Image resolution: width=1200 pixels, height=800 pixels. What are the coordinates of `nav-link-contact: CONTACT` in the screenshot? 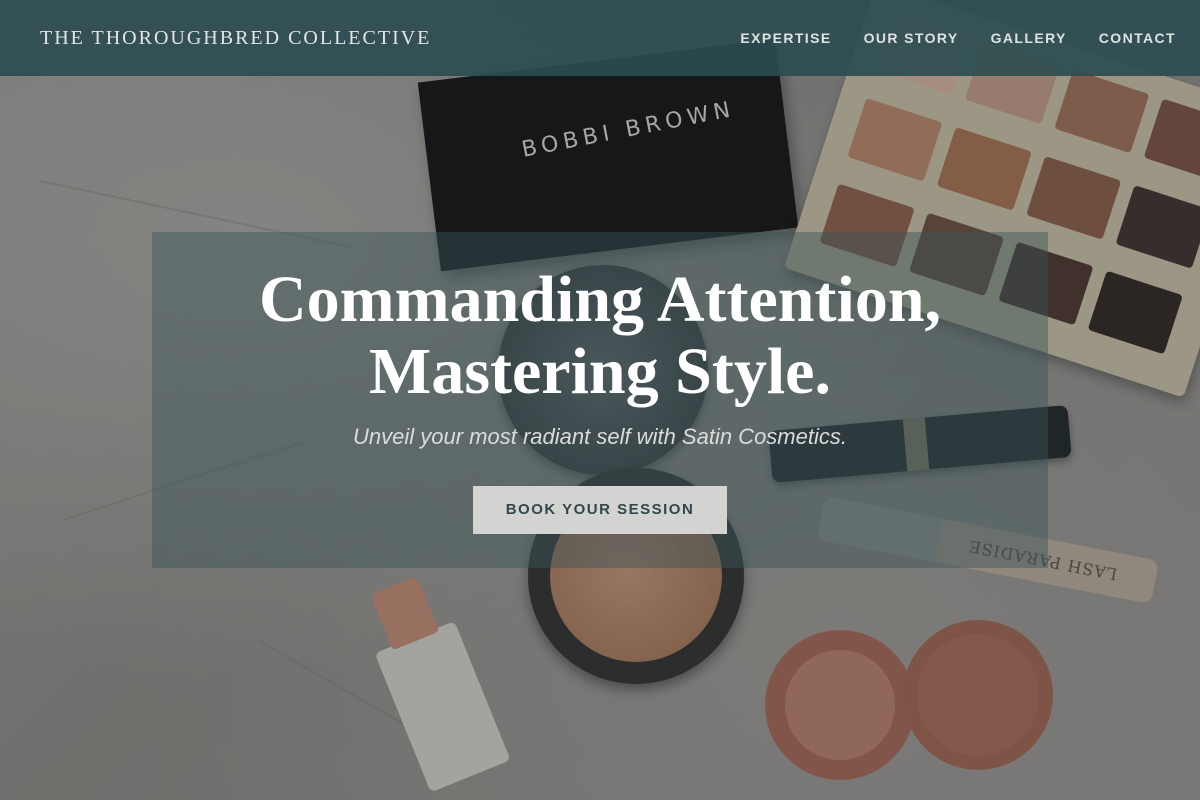 It's located at (1137, 38).